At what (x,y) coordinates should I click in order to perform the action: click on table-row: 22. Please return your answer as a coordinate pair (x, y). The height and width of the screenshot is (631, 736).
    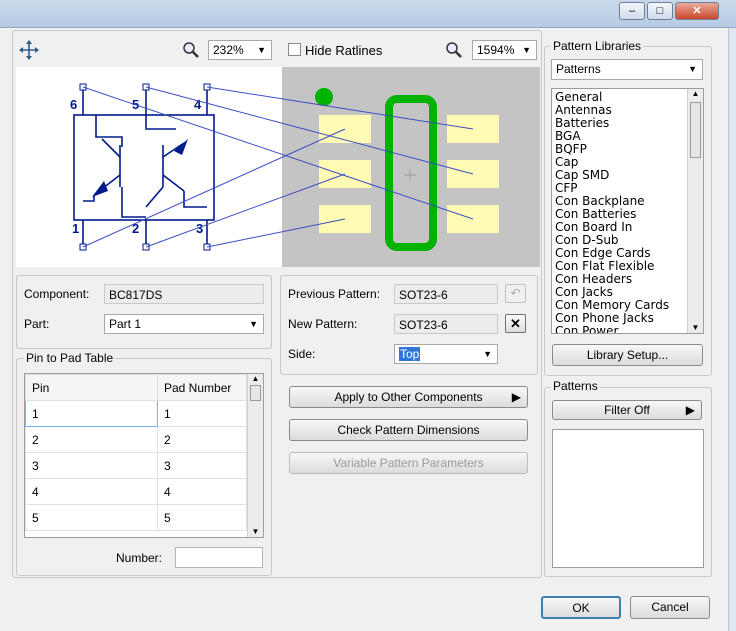
    Looking at the image, I should click on (136, 439).